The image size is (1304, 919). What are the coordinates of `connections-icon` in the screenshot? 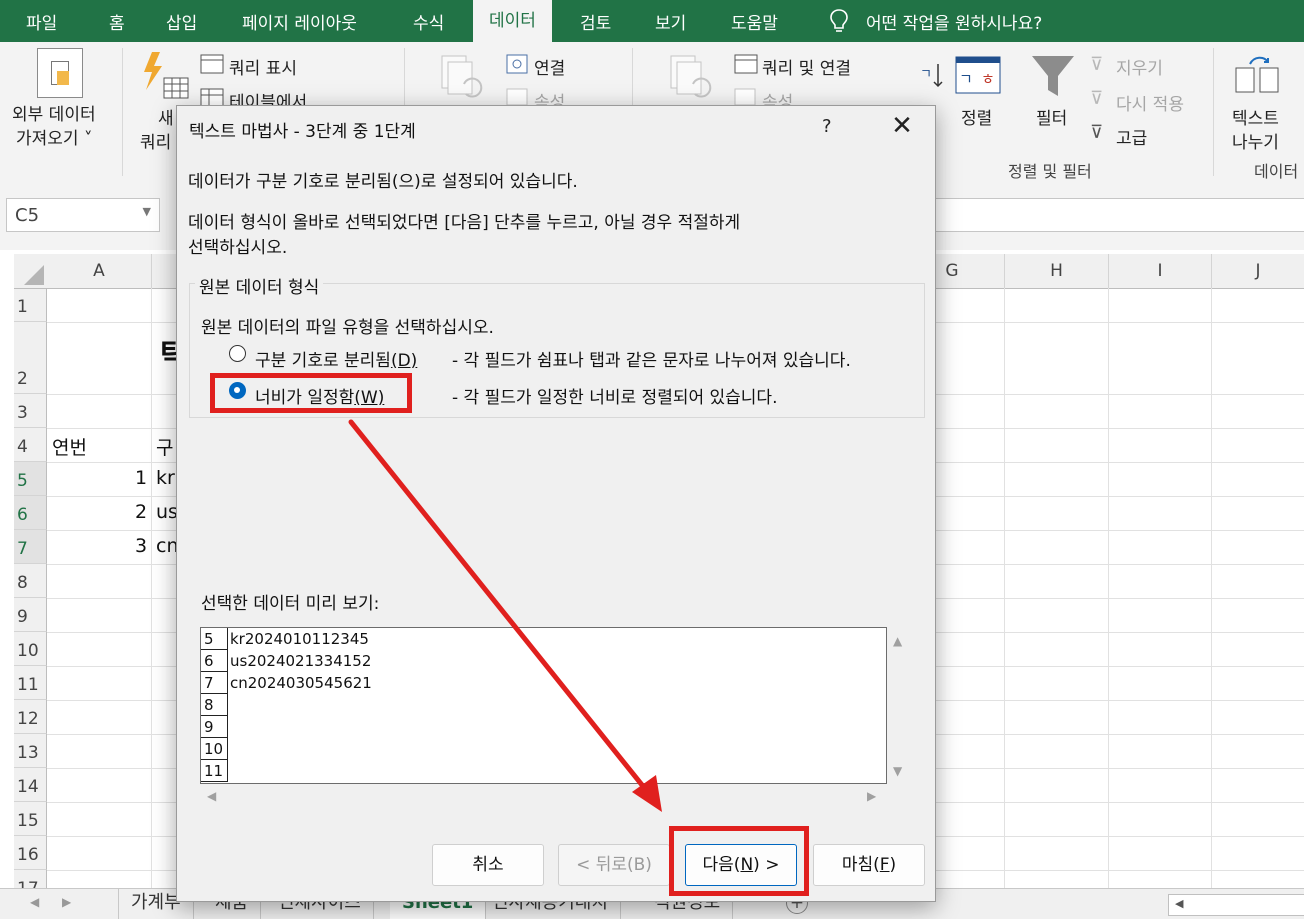 It's located at (517, 64).